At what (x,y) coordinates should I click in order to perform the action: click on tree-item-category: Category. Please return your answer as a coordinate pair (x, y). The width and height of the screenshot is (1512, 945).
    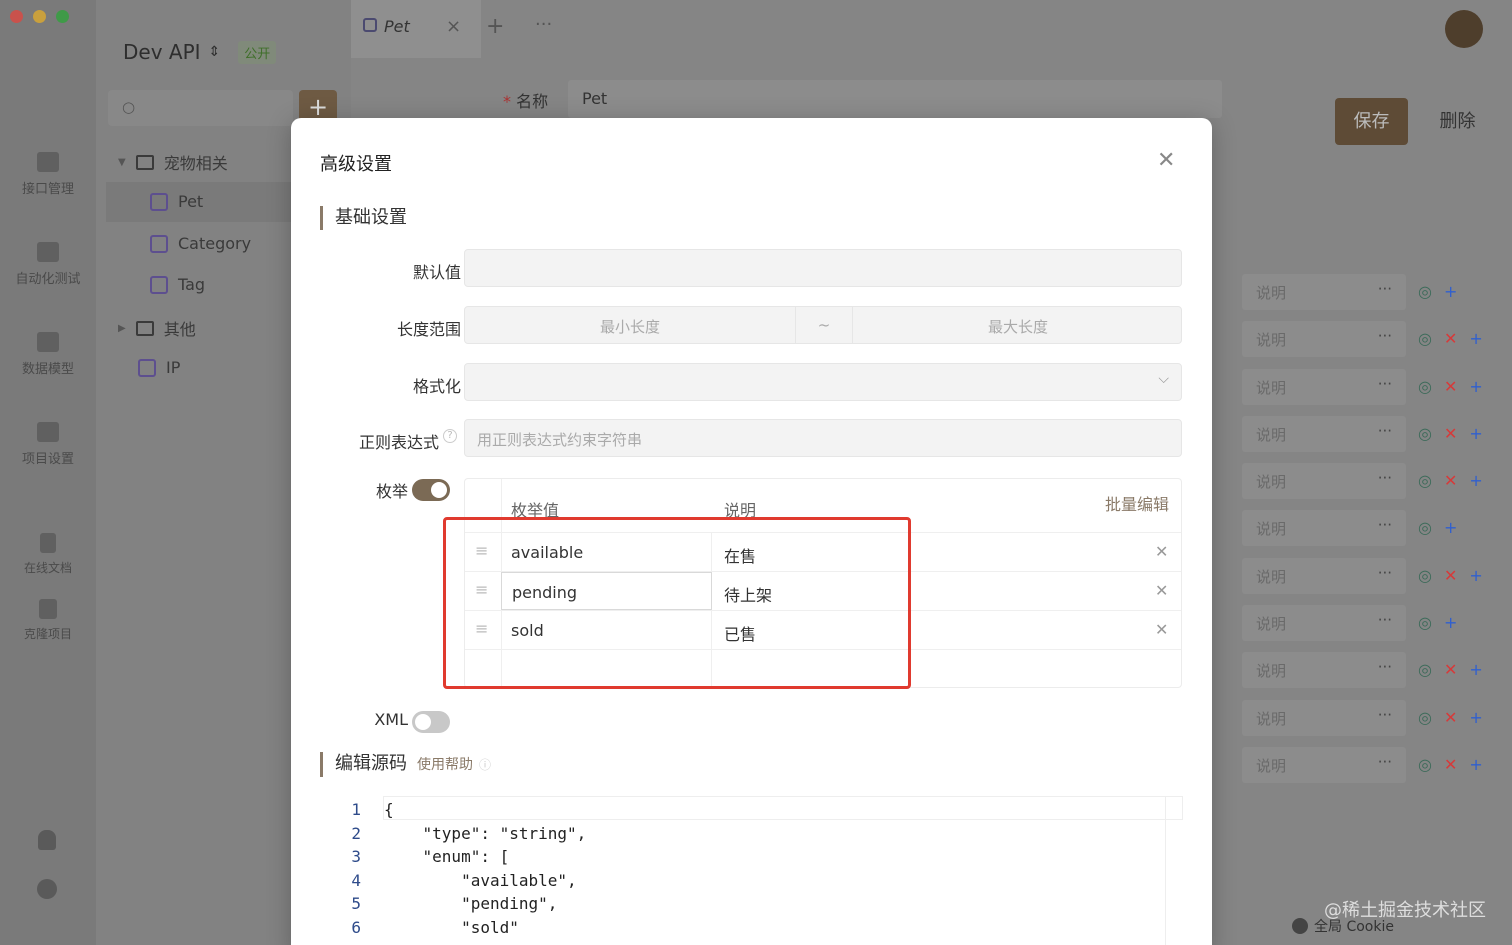
    Looking at the image, I should click on (200, 243).